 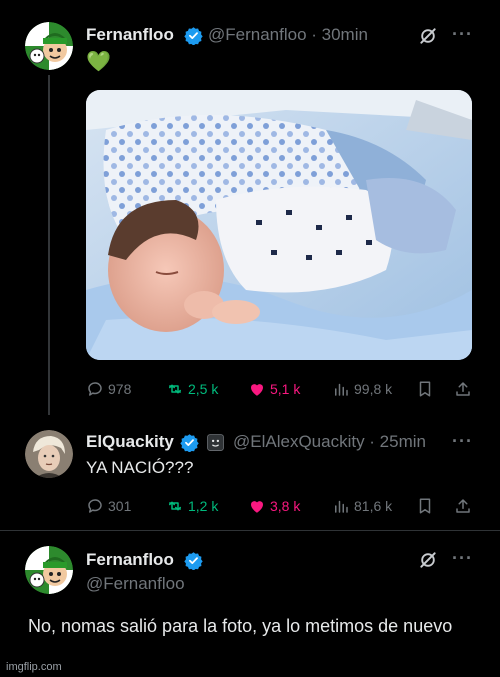 I want to click on retweet-button: 1,2 k, so click(x=192, y=506).